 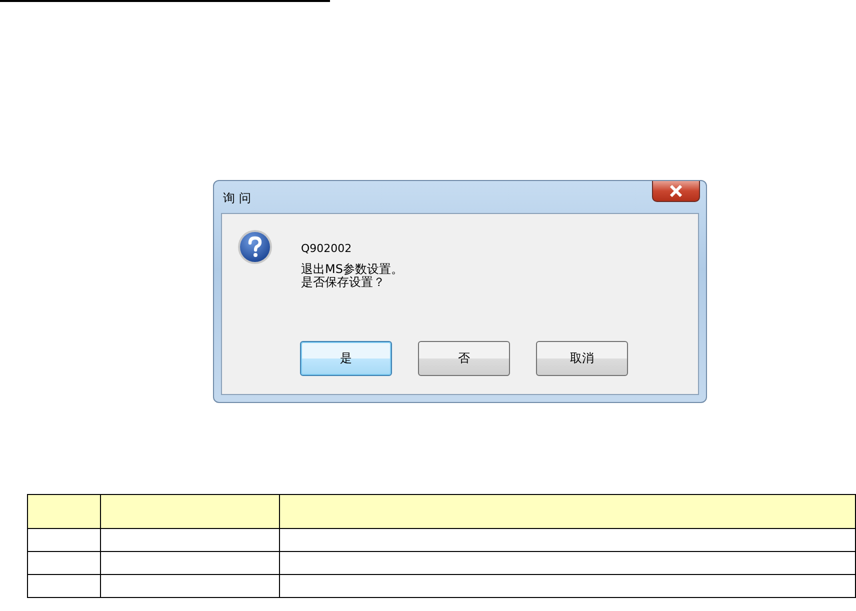 I want to click on close-icon, so click(x=676, y=191).